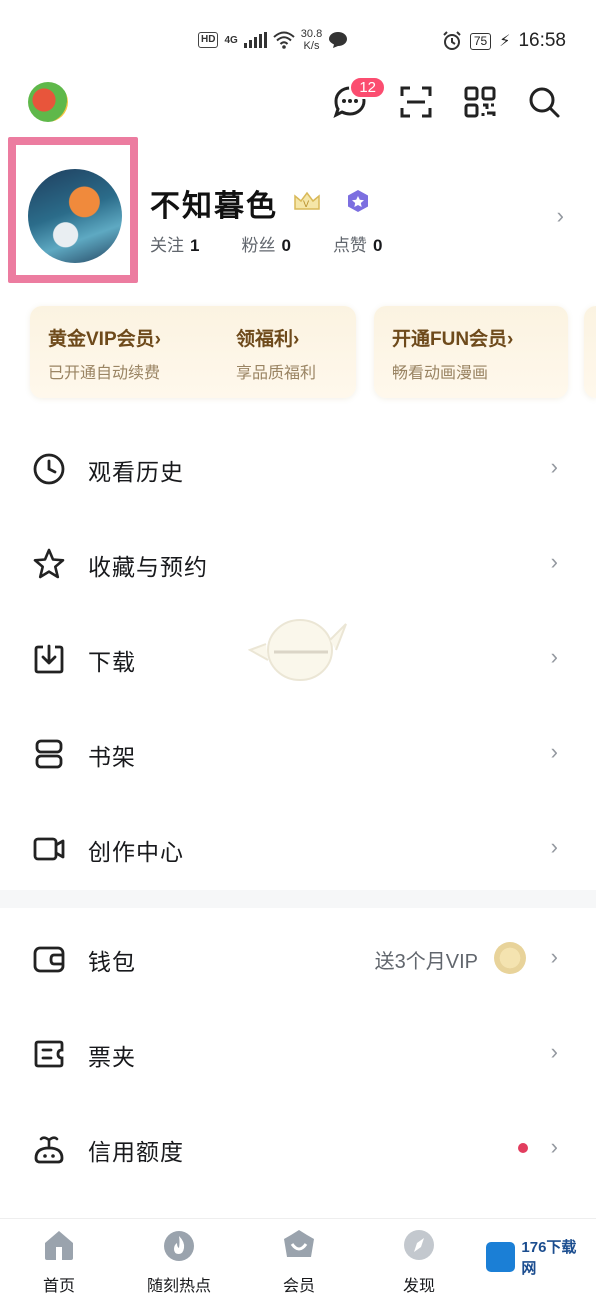 This screenshot has width=596, height=1296. What do you see at coordinates (276, 353) in the screenshot?
I see `welfare-entry: 领福利› 享品质福利` at bounding box center [276, 353].